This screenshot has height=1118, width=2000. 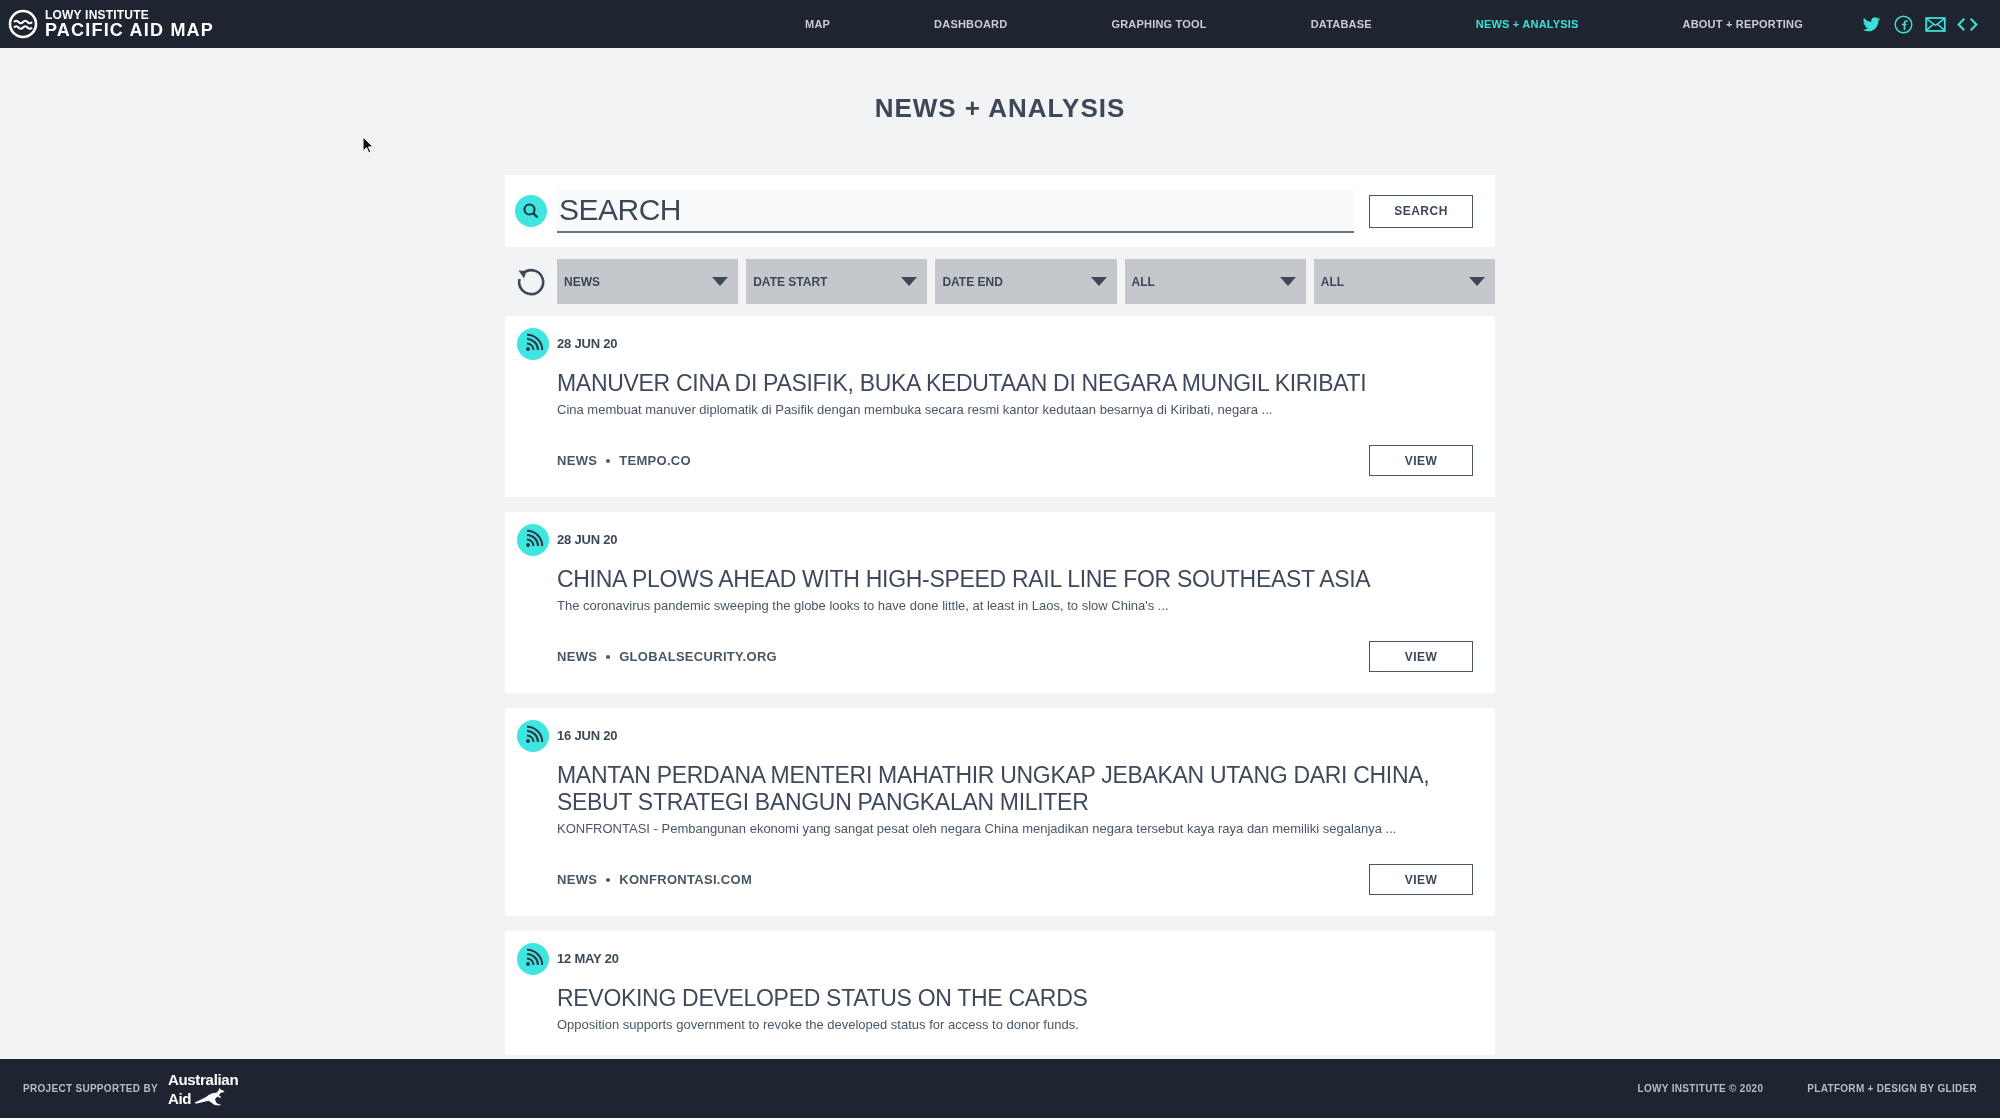 I want to click on nav-link: DATABASE, so click(x=1341, y=24).